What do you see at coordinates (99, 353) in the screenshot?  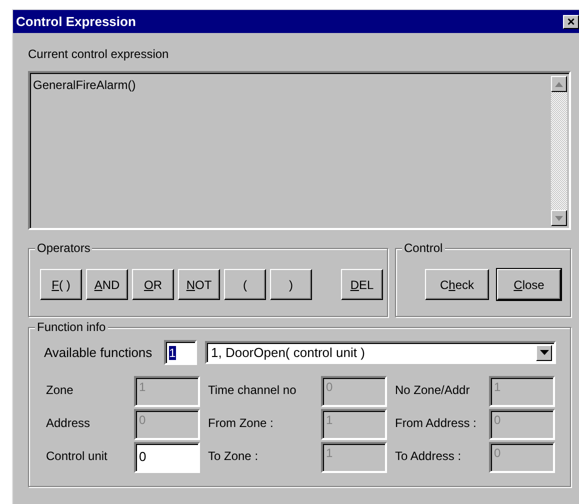 I see `available-functions-label: Available functions` at bounding box center [99, 353].